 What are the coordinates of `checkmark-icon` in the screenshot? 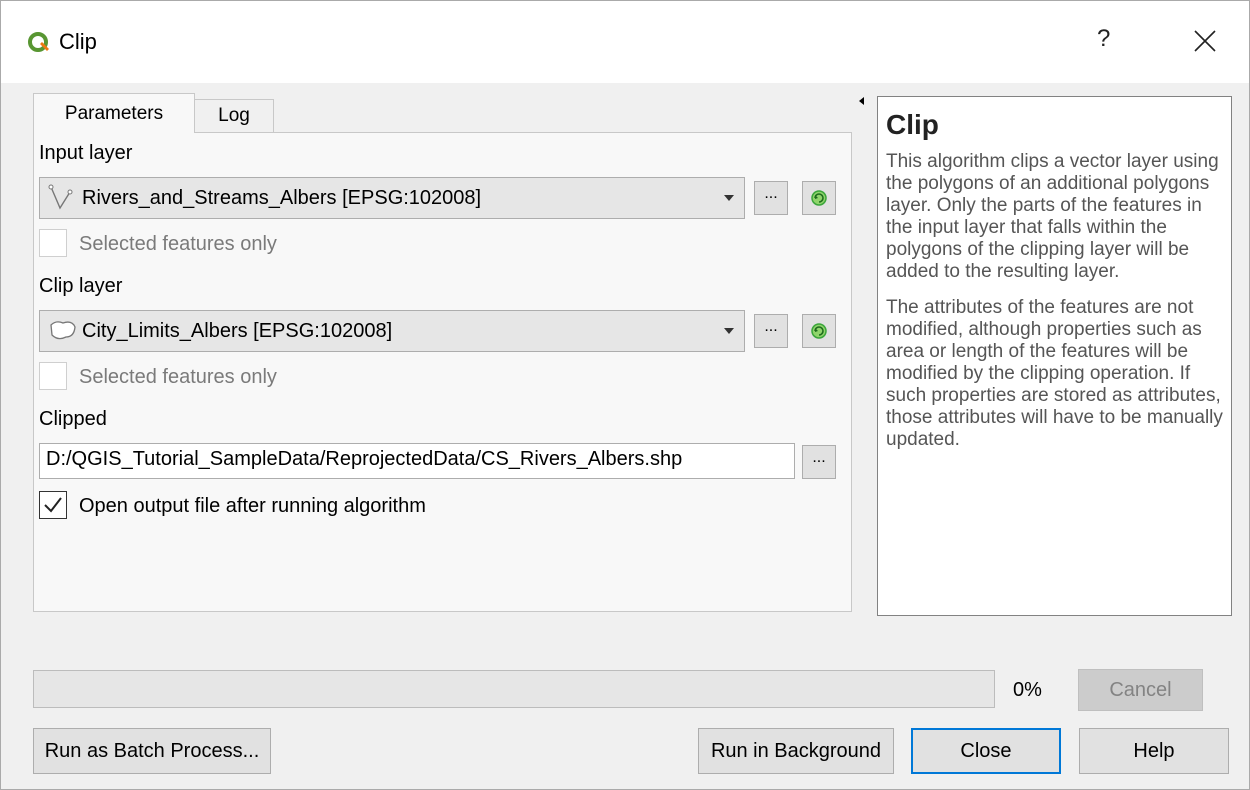 It's located at (53, 505).